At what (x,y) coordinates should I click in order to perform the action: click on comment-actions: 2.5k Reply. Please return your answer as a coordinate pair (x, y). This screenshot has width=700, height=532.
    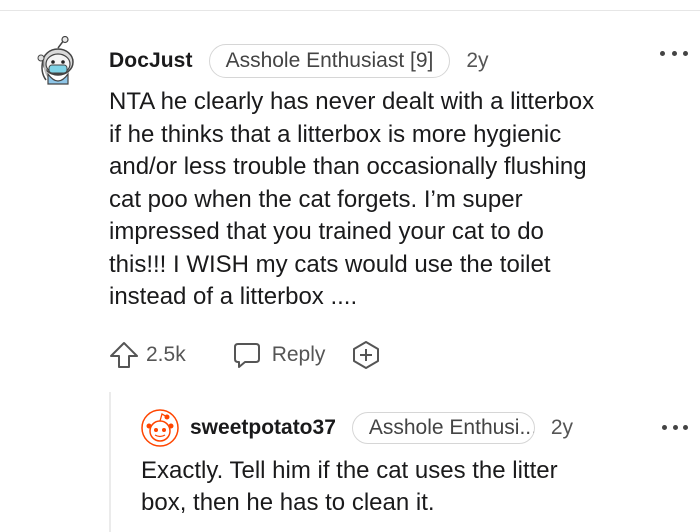
    Looking at the image, I should click on (244, 355).